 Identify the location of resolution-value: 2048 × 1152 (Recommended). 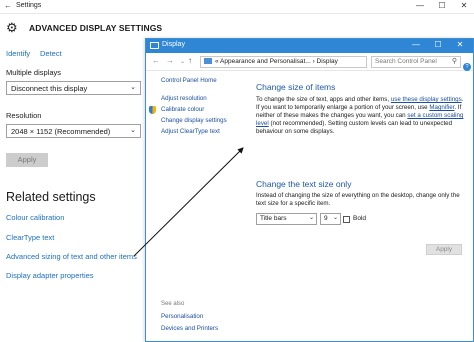
(61, 131).